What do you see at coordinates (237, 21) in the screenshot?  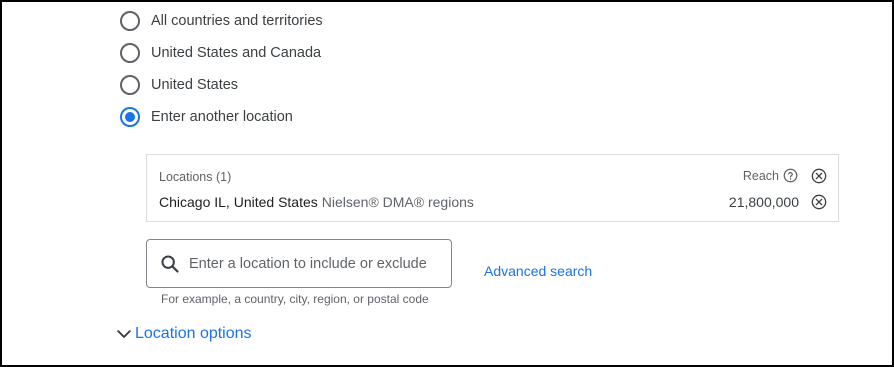 I see `radio-label: All countries and territories` at bounding box center [237, 21].